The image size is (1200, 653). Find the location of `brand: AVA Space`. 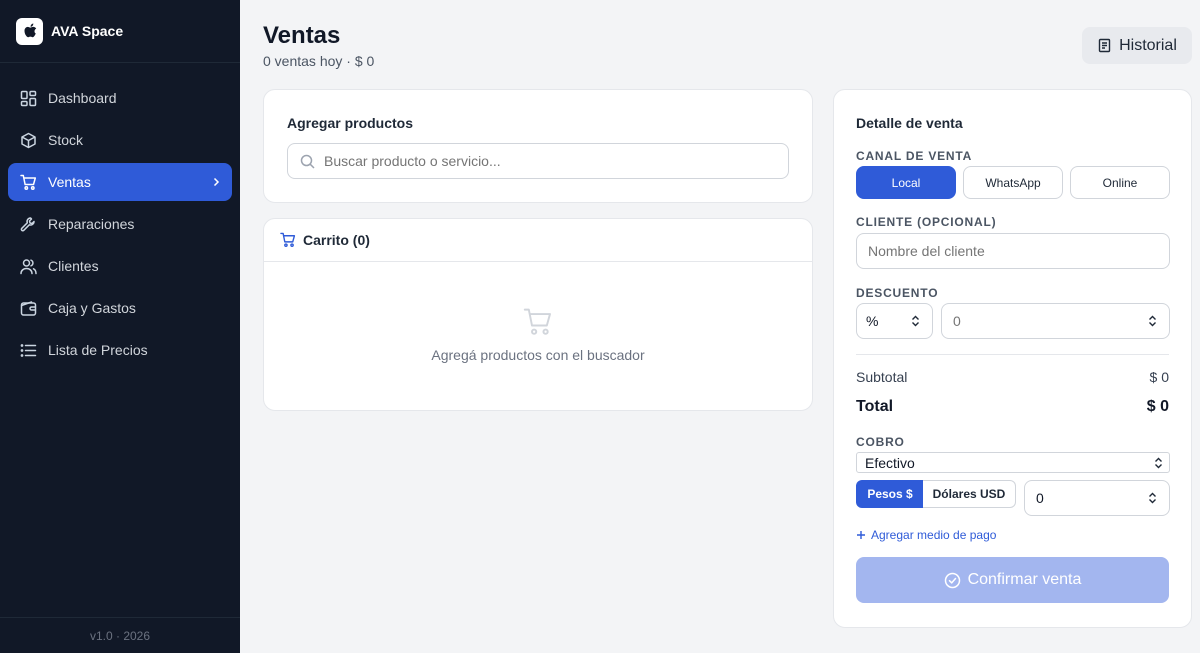

brand: AVA Space is located at coordinates (120, 31).